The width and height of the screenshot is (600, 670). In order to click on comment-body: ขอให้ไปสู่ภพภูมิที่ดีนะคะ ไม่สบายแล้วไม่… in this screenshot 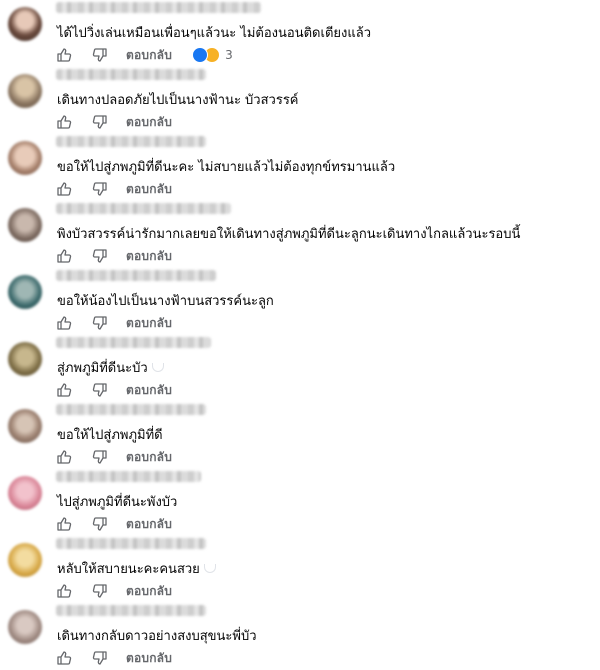, I will do `click(226, 167)`.